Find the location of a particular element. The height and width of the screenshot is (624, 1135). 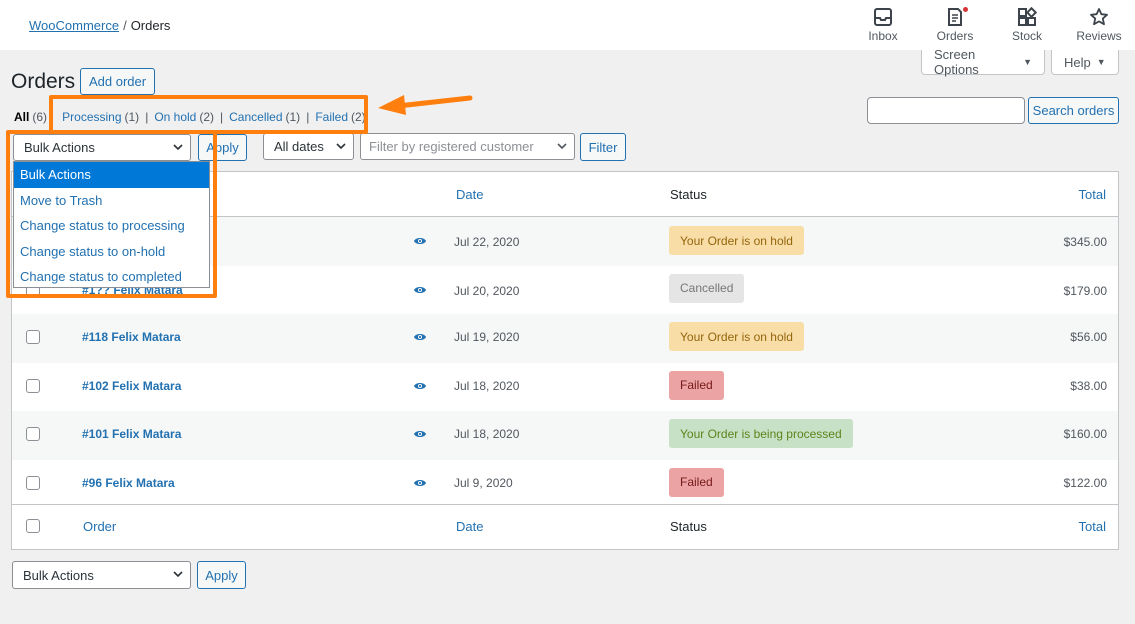

bulk-actions-value: Bulk Actions is located at coordinates (58, 575).